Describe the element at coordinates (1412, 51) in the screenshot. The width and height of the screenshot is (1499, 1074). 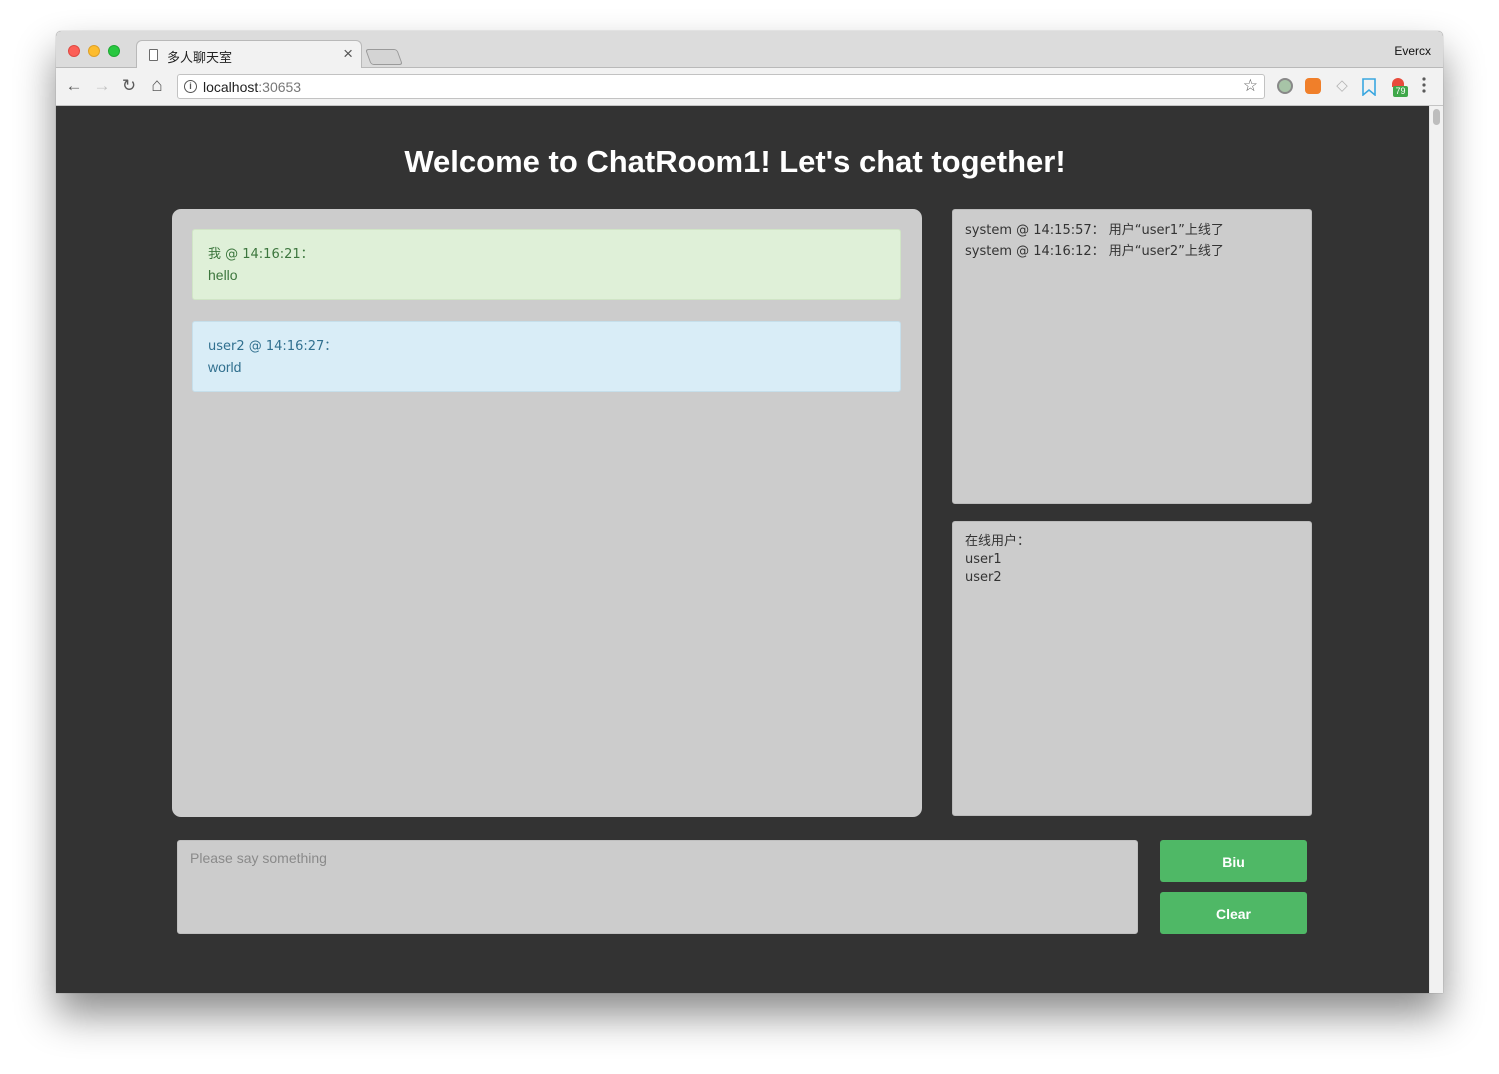
I see `profile-name: Evercx` at that location.